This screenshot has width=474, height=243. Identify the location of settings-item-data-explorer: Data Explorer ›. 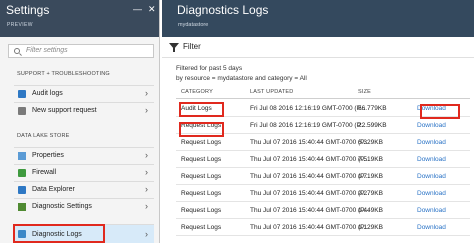
(84, 189).